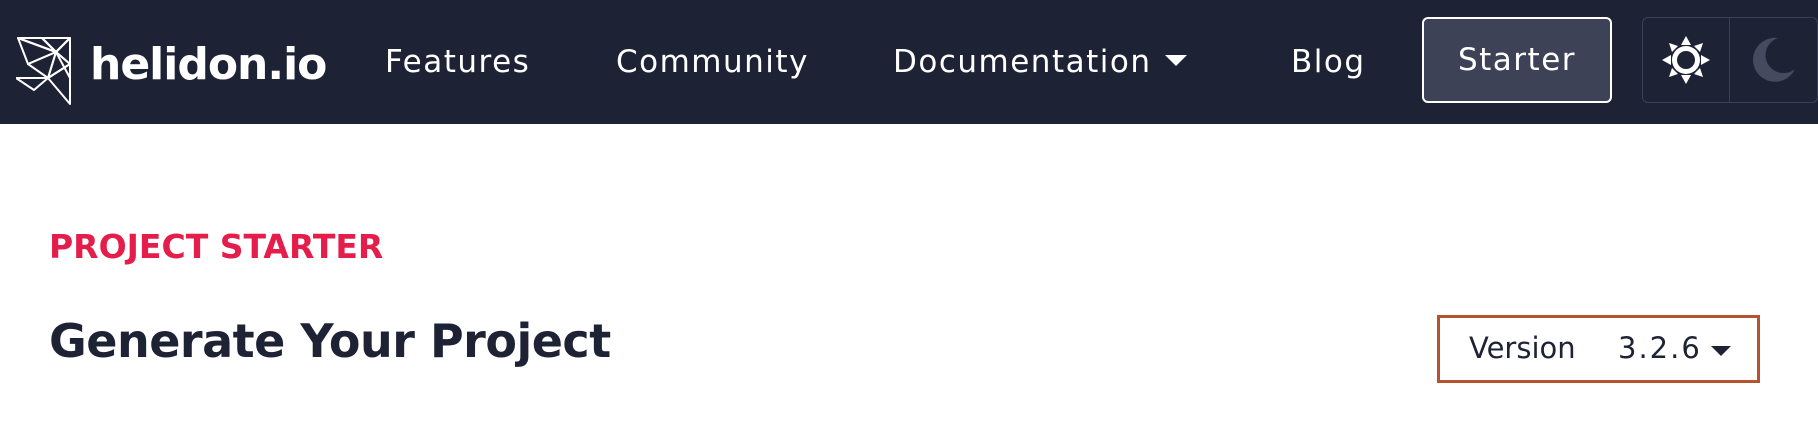 Image resolution: width=1818 pixels, height=432 pixels. I want to click on light-theme-button, so click(1686, 60).